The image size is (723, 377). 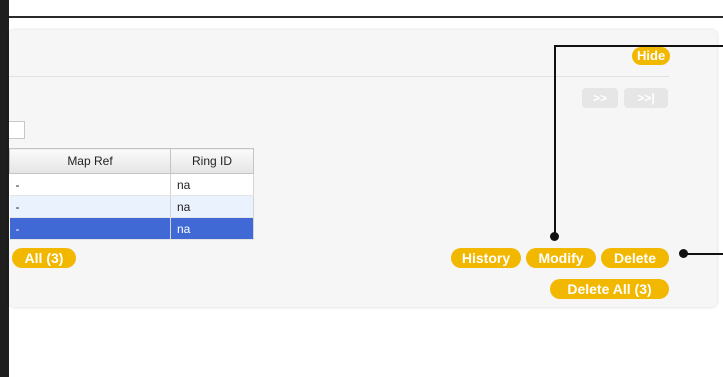 What do you see at coordinates (555, 140) in the screenshot?
I see `callout-line-vertical` at bounding box center [555, 140].